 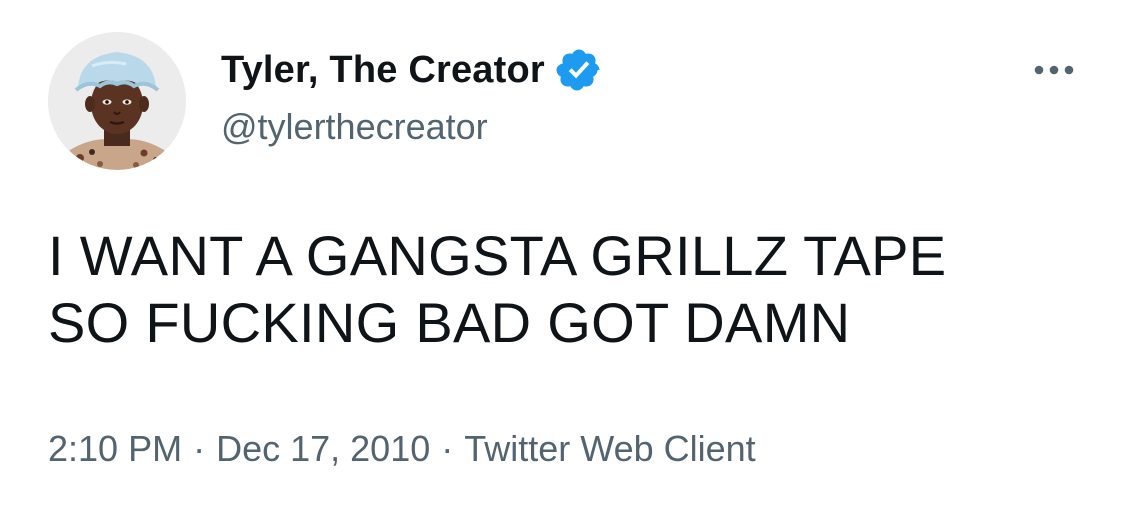 I want to click on tweet-source: Twitter Web Client, so click(x=609, y=448).